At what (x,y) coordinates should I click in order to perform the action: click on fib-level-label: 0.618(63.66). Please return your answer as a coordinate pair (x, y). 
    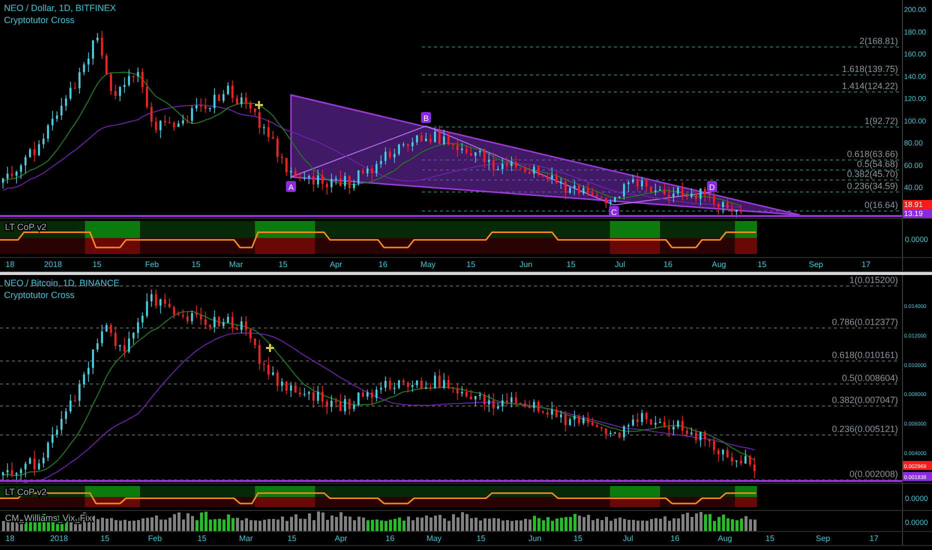
    Looking at the image, I should click on (872, 154).